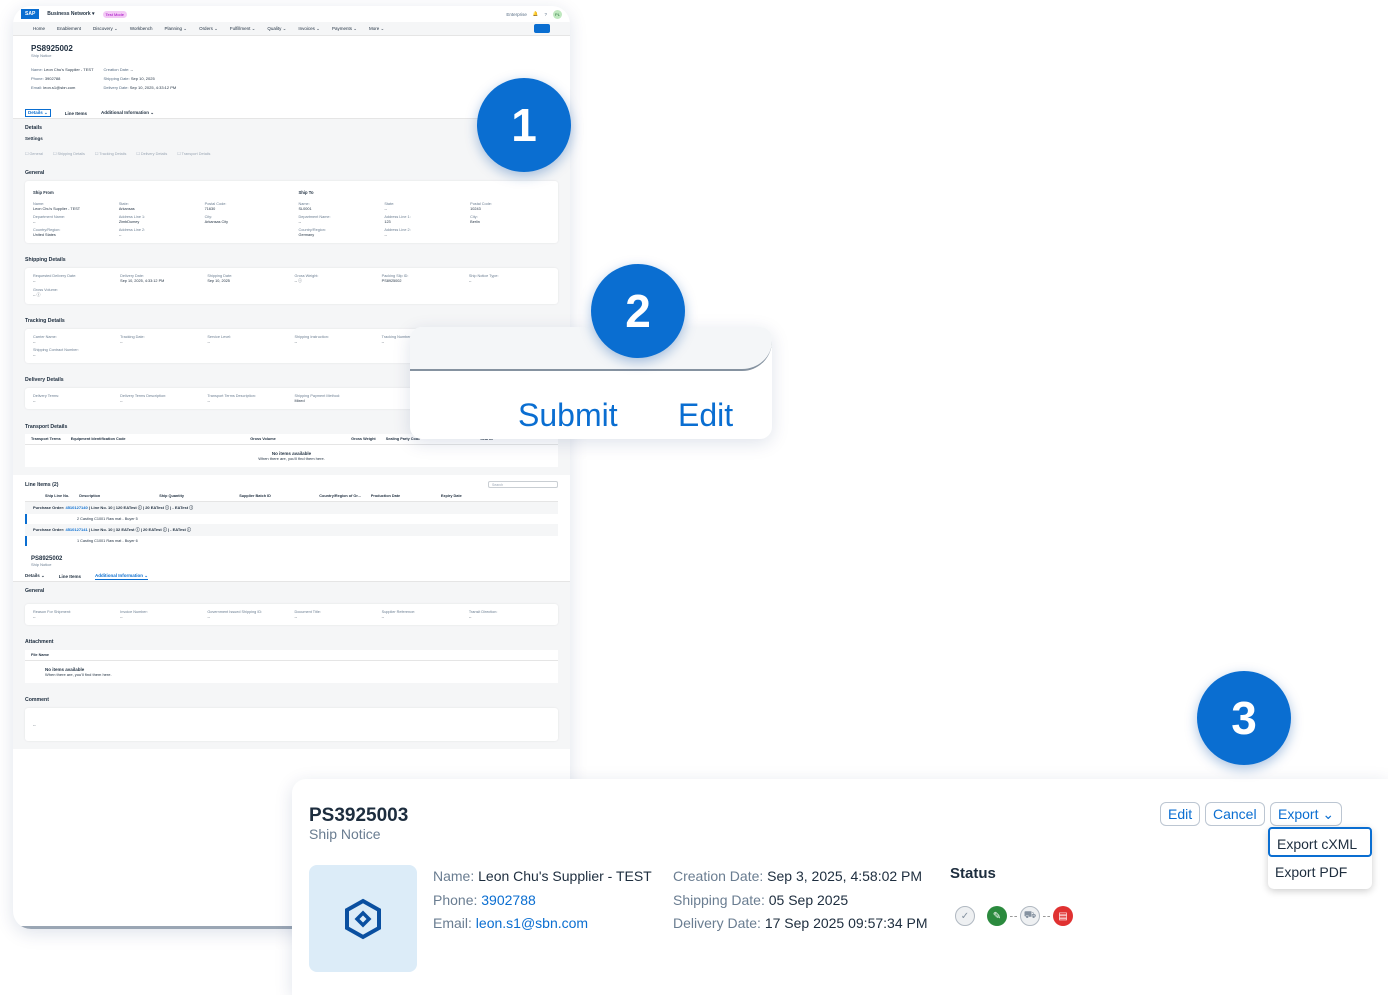  Describe the element at coordinates (1063, 916) in the screenshot. I see `invoice-icon: ▤` at that location.